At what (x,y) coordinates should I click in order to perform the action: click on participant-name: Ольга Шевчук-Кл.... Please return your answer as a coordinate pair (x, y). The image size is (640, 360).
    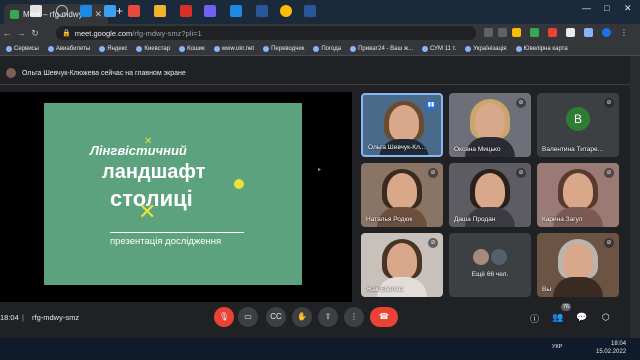
    Looking at the image, I should click on (397, 147).